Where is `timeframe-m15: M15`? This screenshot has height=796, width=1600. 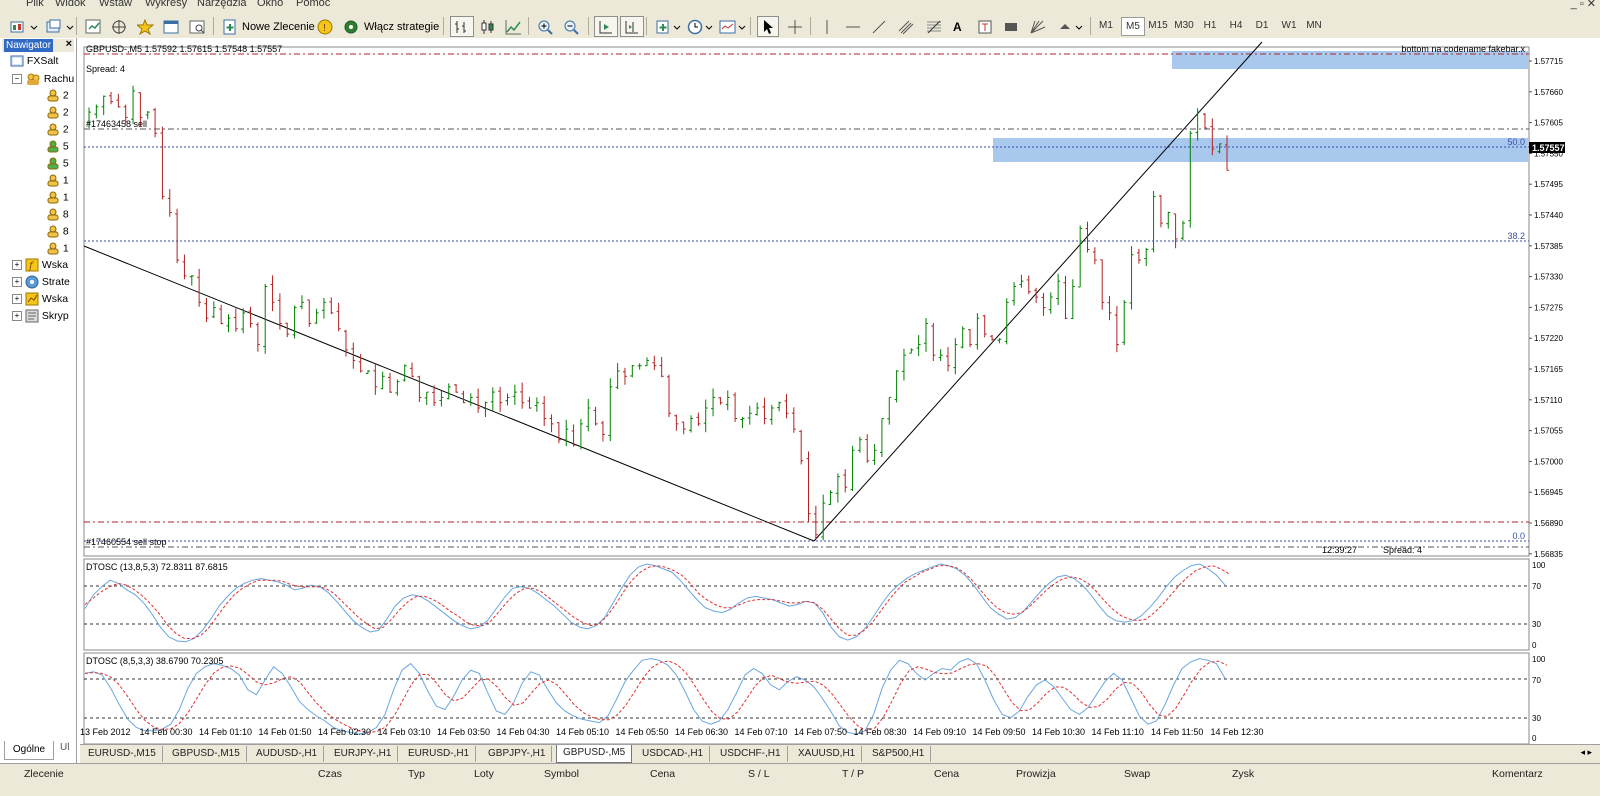
timeframe-m15: M15 is located at coordinates (1158, 25).